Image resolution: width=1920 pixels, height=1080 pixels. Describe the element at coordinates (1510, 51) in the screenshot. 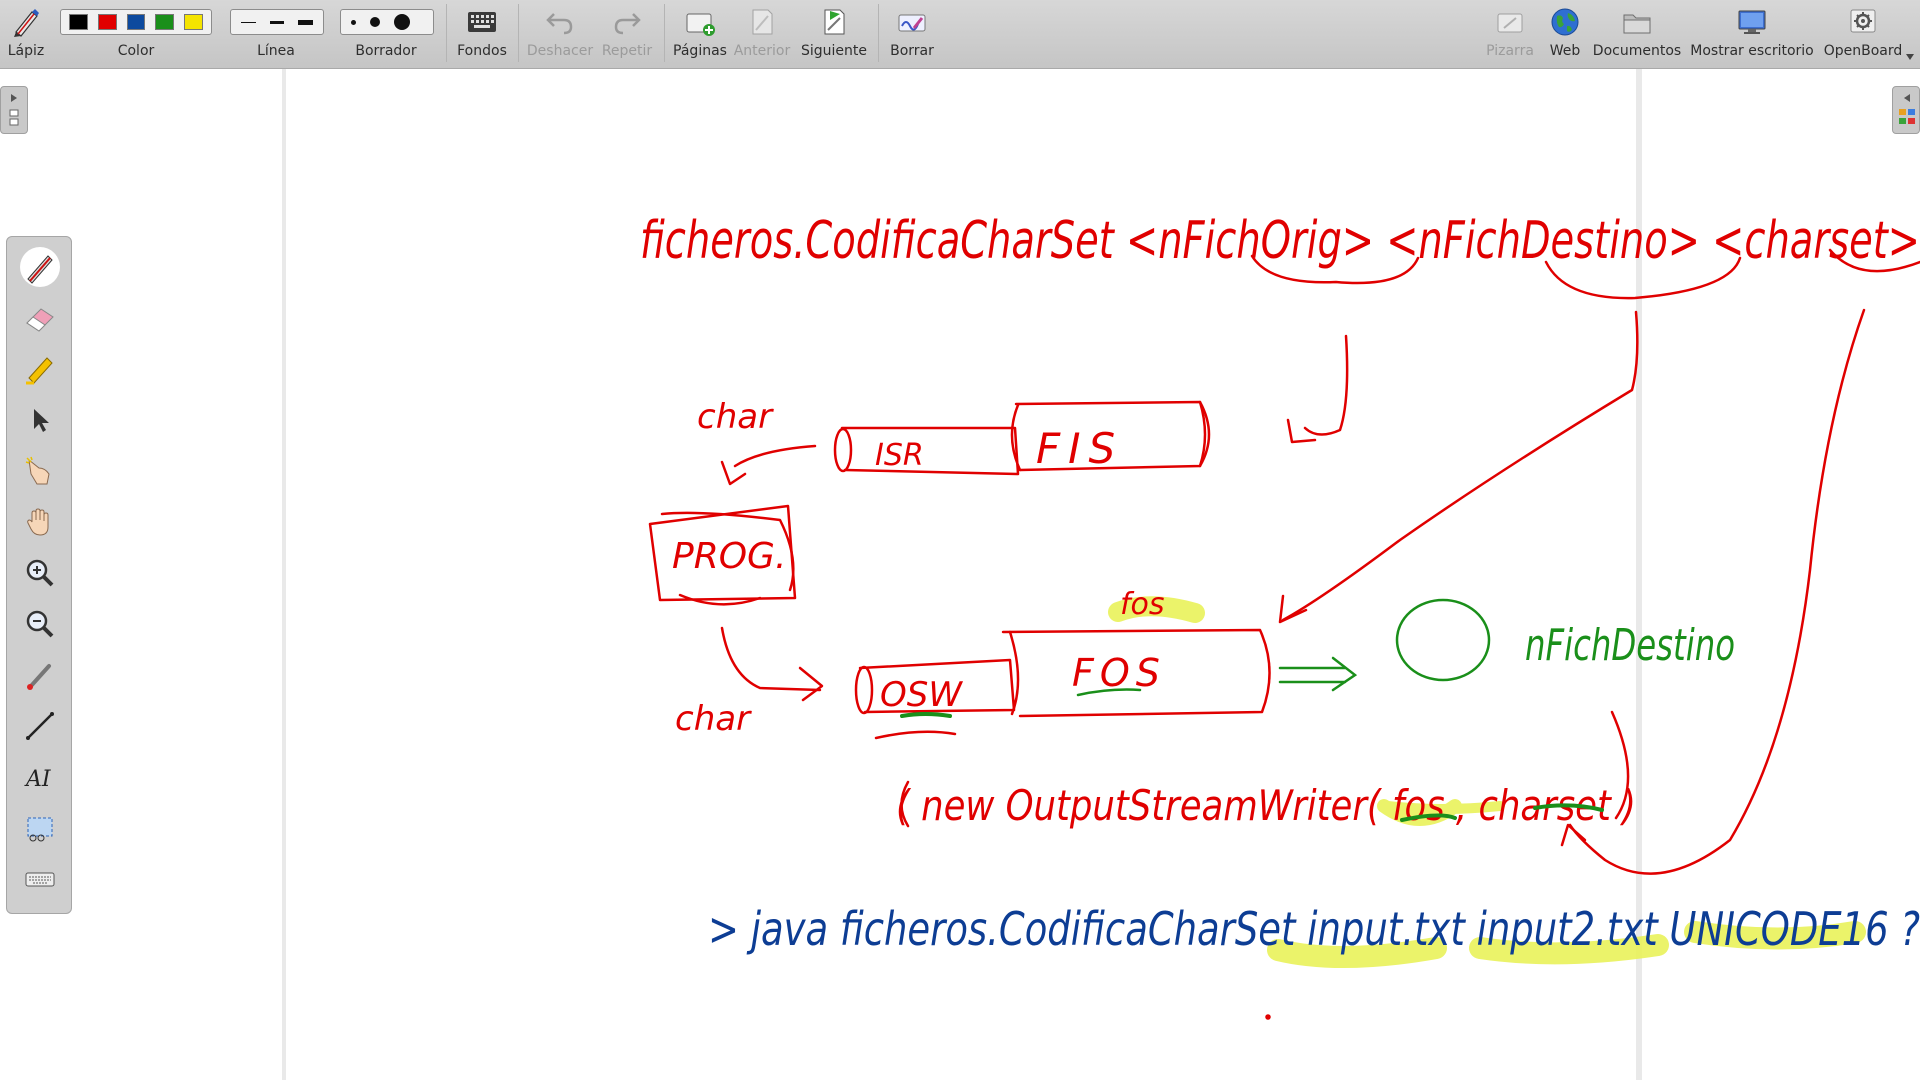

I see `board-label: Pizarra` at that location.